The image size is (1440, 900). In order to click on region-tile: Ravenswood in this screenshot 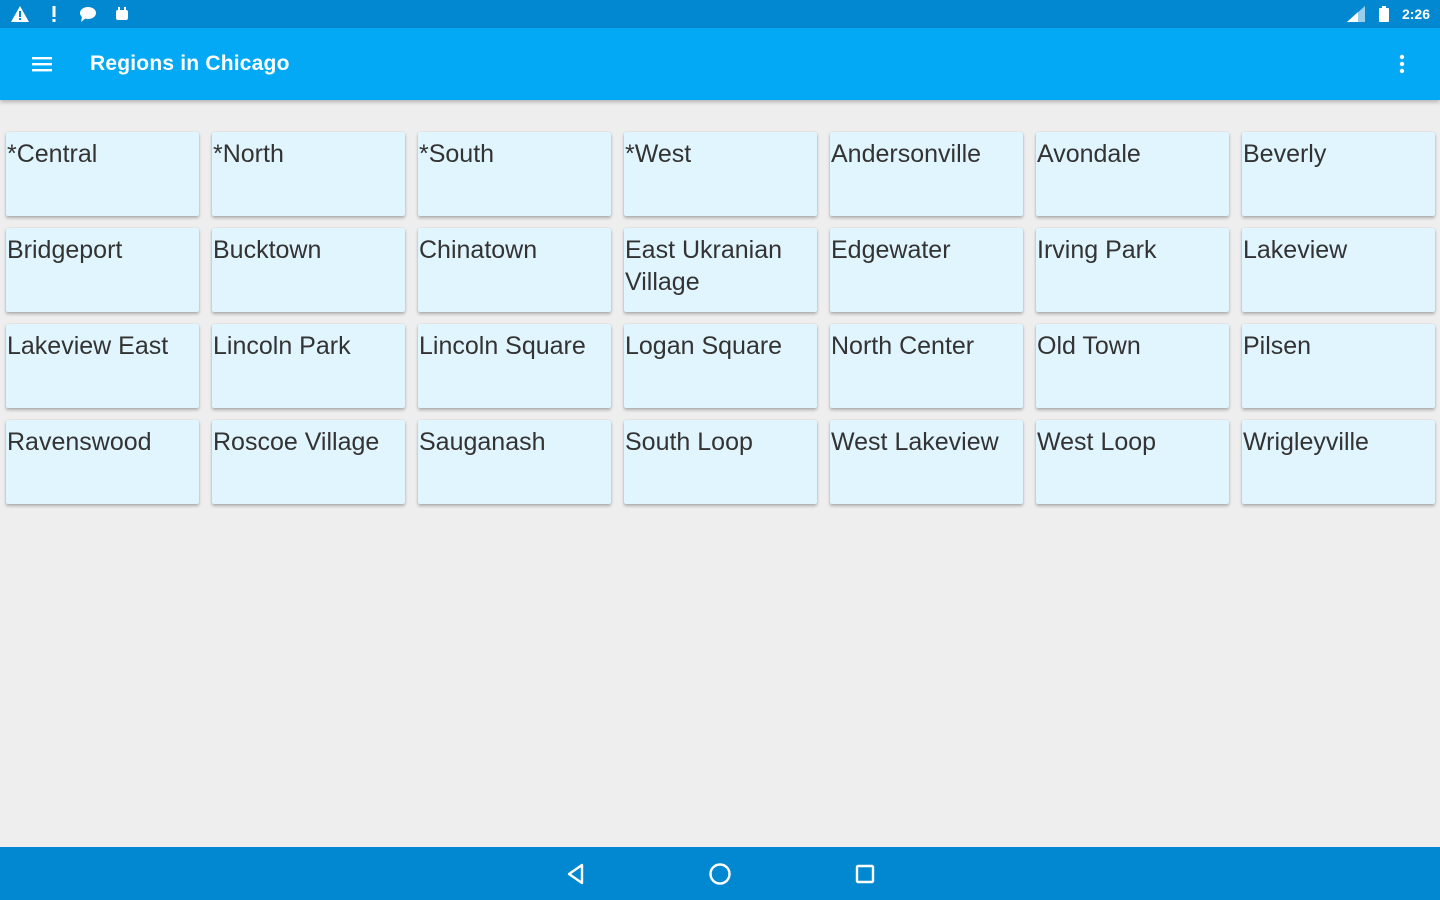, I will do `click(102, 462)`.